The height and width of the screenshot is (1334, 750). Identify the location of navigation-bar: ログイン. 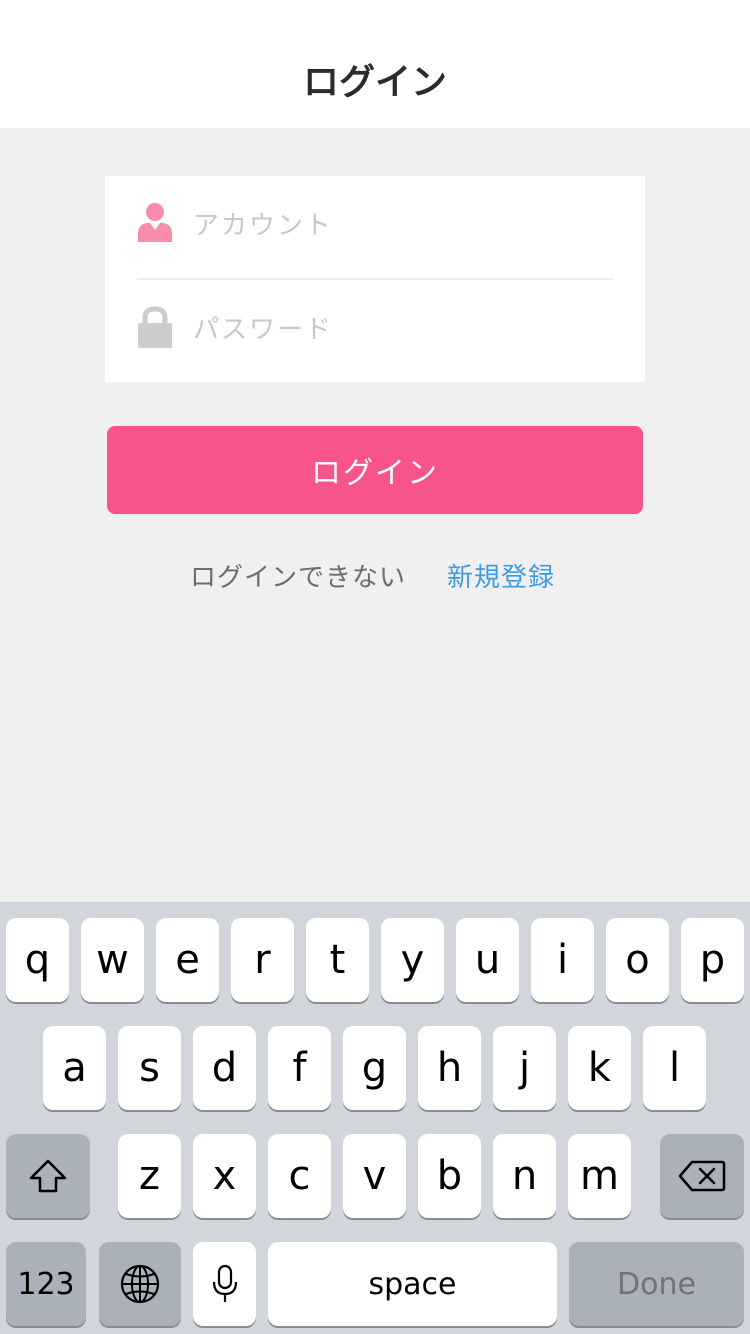
(375, 64).